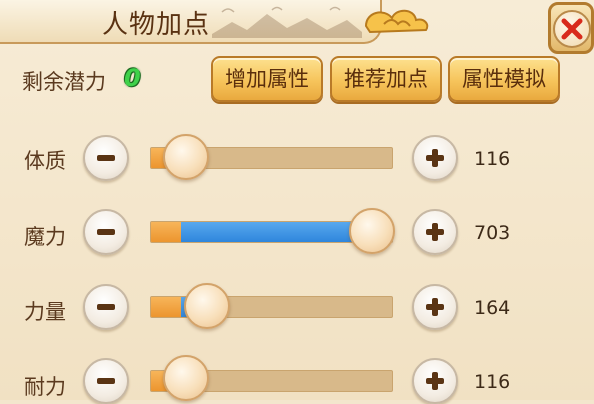 This screenshot has height=404, width=594. What do you see at coordinates (186, 157) in the screenshot?
I see `constitution-slider-knob` at bounding box center [186, 157].